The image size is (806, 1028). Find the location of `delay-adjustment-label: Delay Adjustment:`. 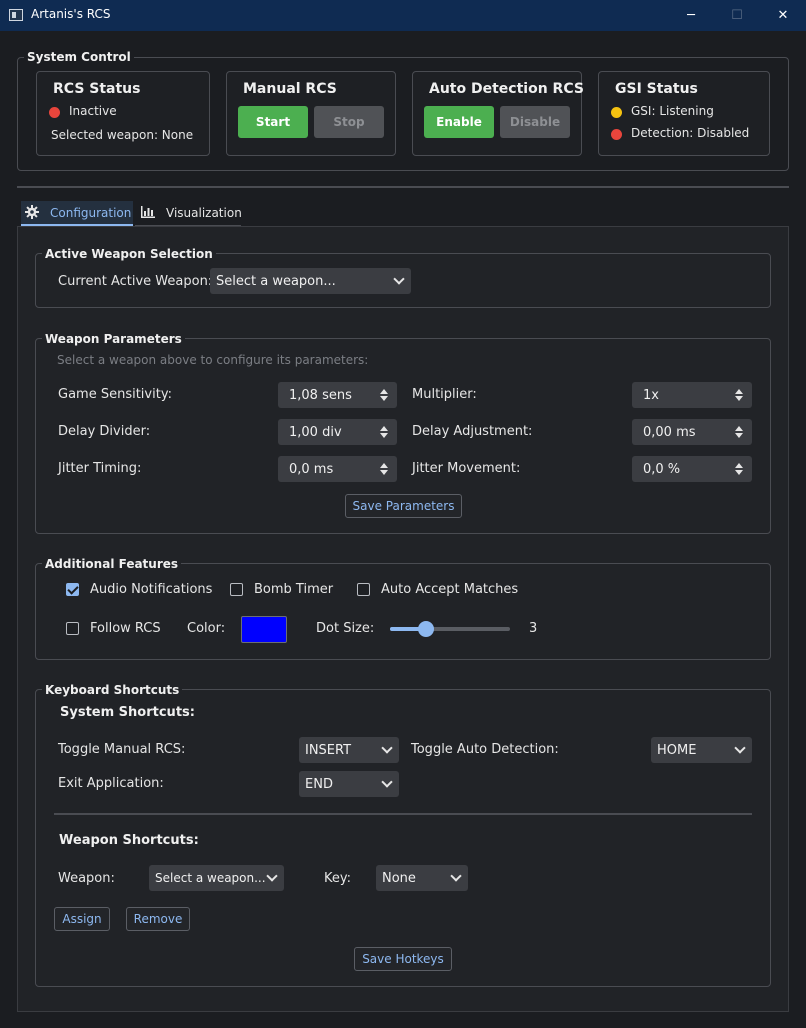

delay-adjustment-label: Delay Adjustment: is located at coordinates (472, 431).